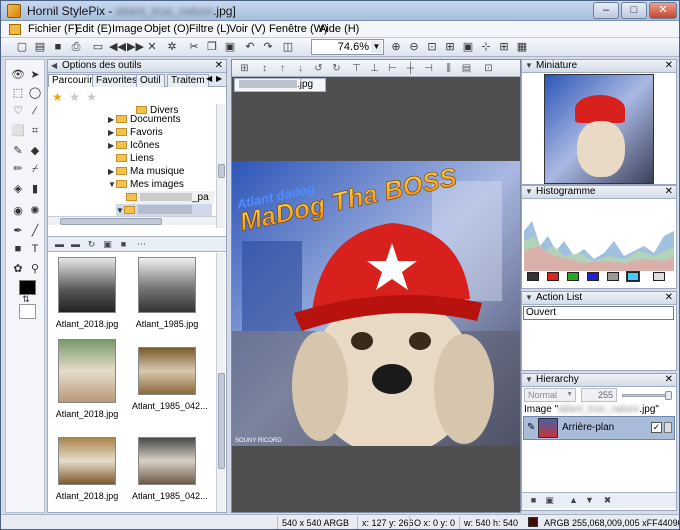 Image resolution: width=680 pixels, height=530 pixels. I want to click on zoom-field: 74.6% ▼, so click(347, 47).